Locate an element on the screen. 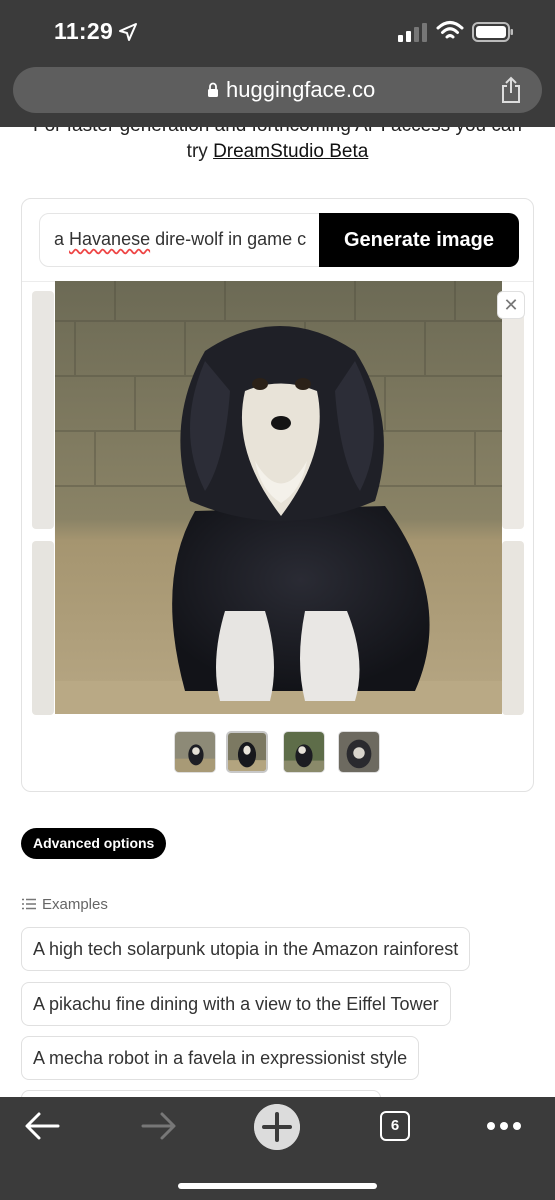 The height and width of the screenshot is (1200, 555). share-icon is located at coordinates (511, 90).